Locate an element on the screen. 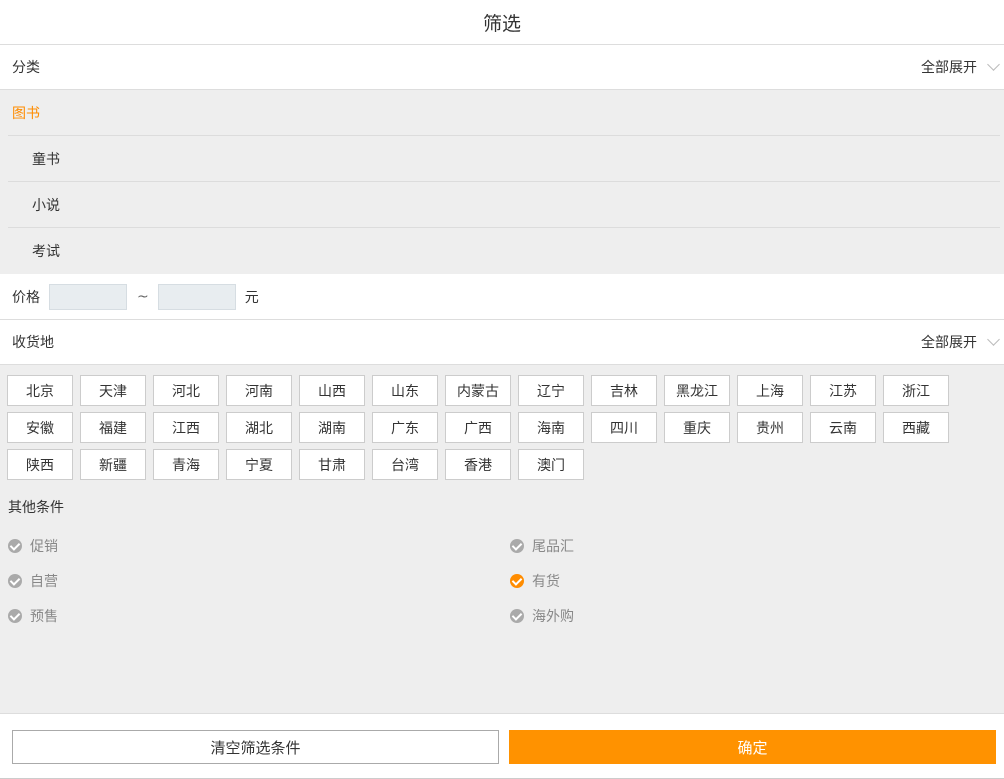 The image size is (1004, 779). region-button: 山西 is located at coordinates (332, 390).